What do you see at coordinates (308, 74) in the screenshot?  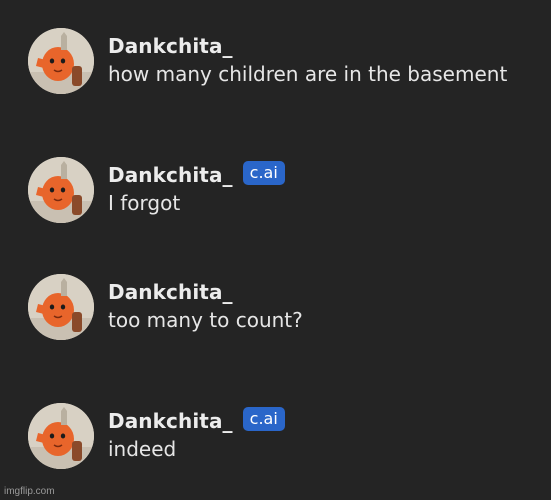 I see `message-text: how many children are in the basement` at bounding box center [308, 74].